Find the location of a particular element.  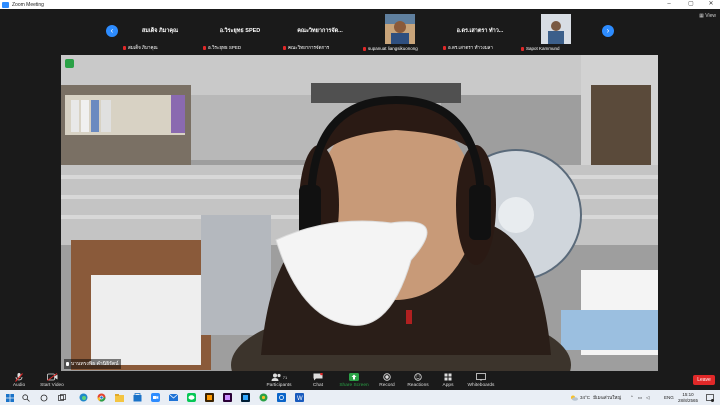

zoom-app-icon is located at coordinates (155, 397).